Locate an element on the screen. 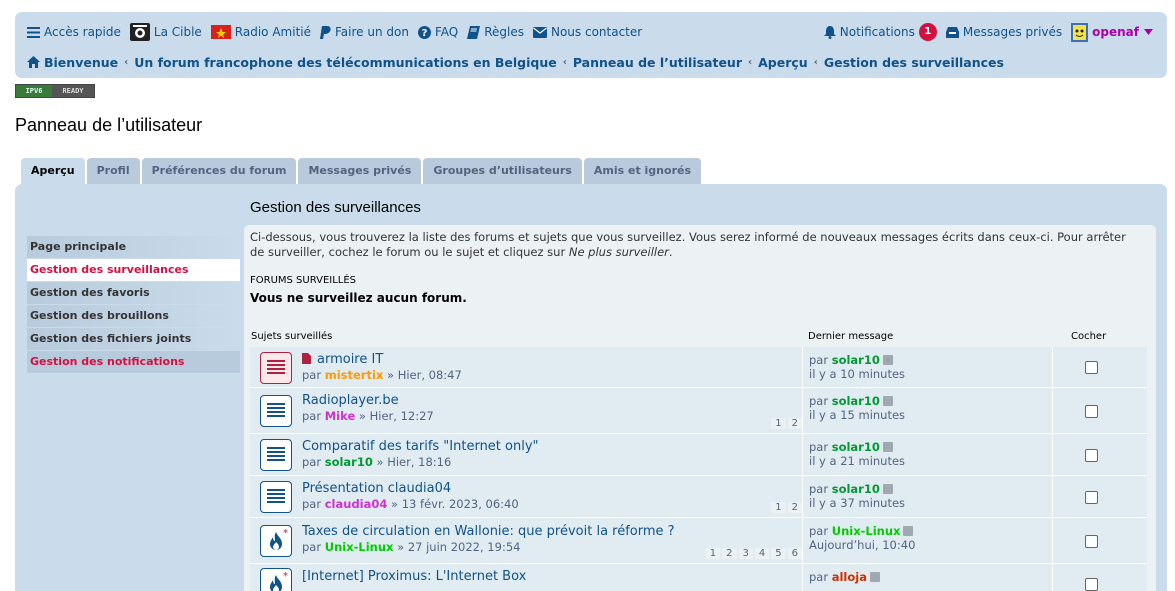  ipv6-ready-badge: IPV6 READY is located at coordinates (55, 91).